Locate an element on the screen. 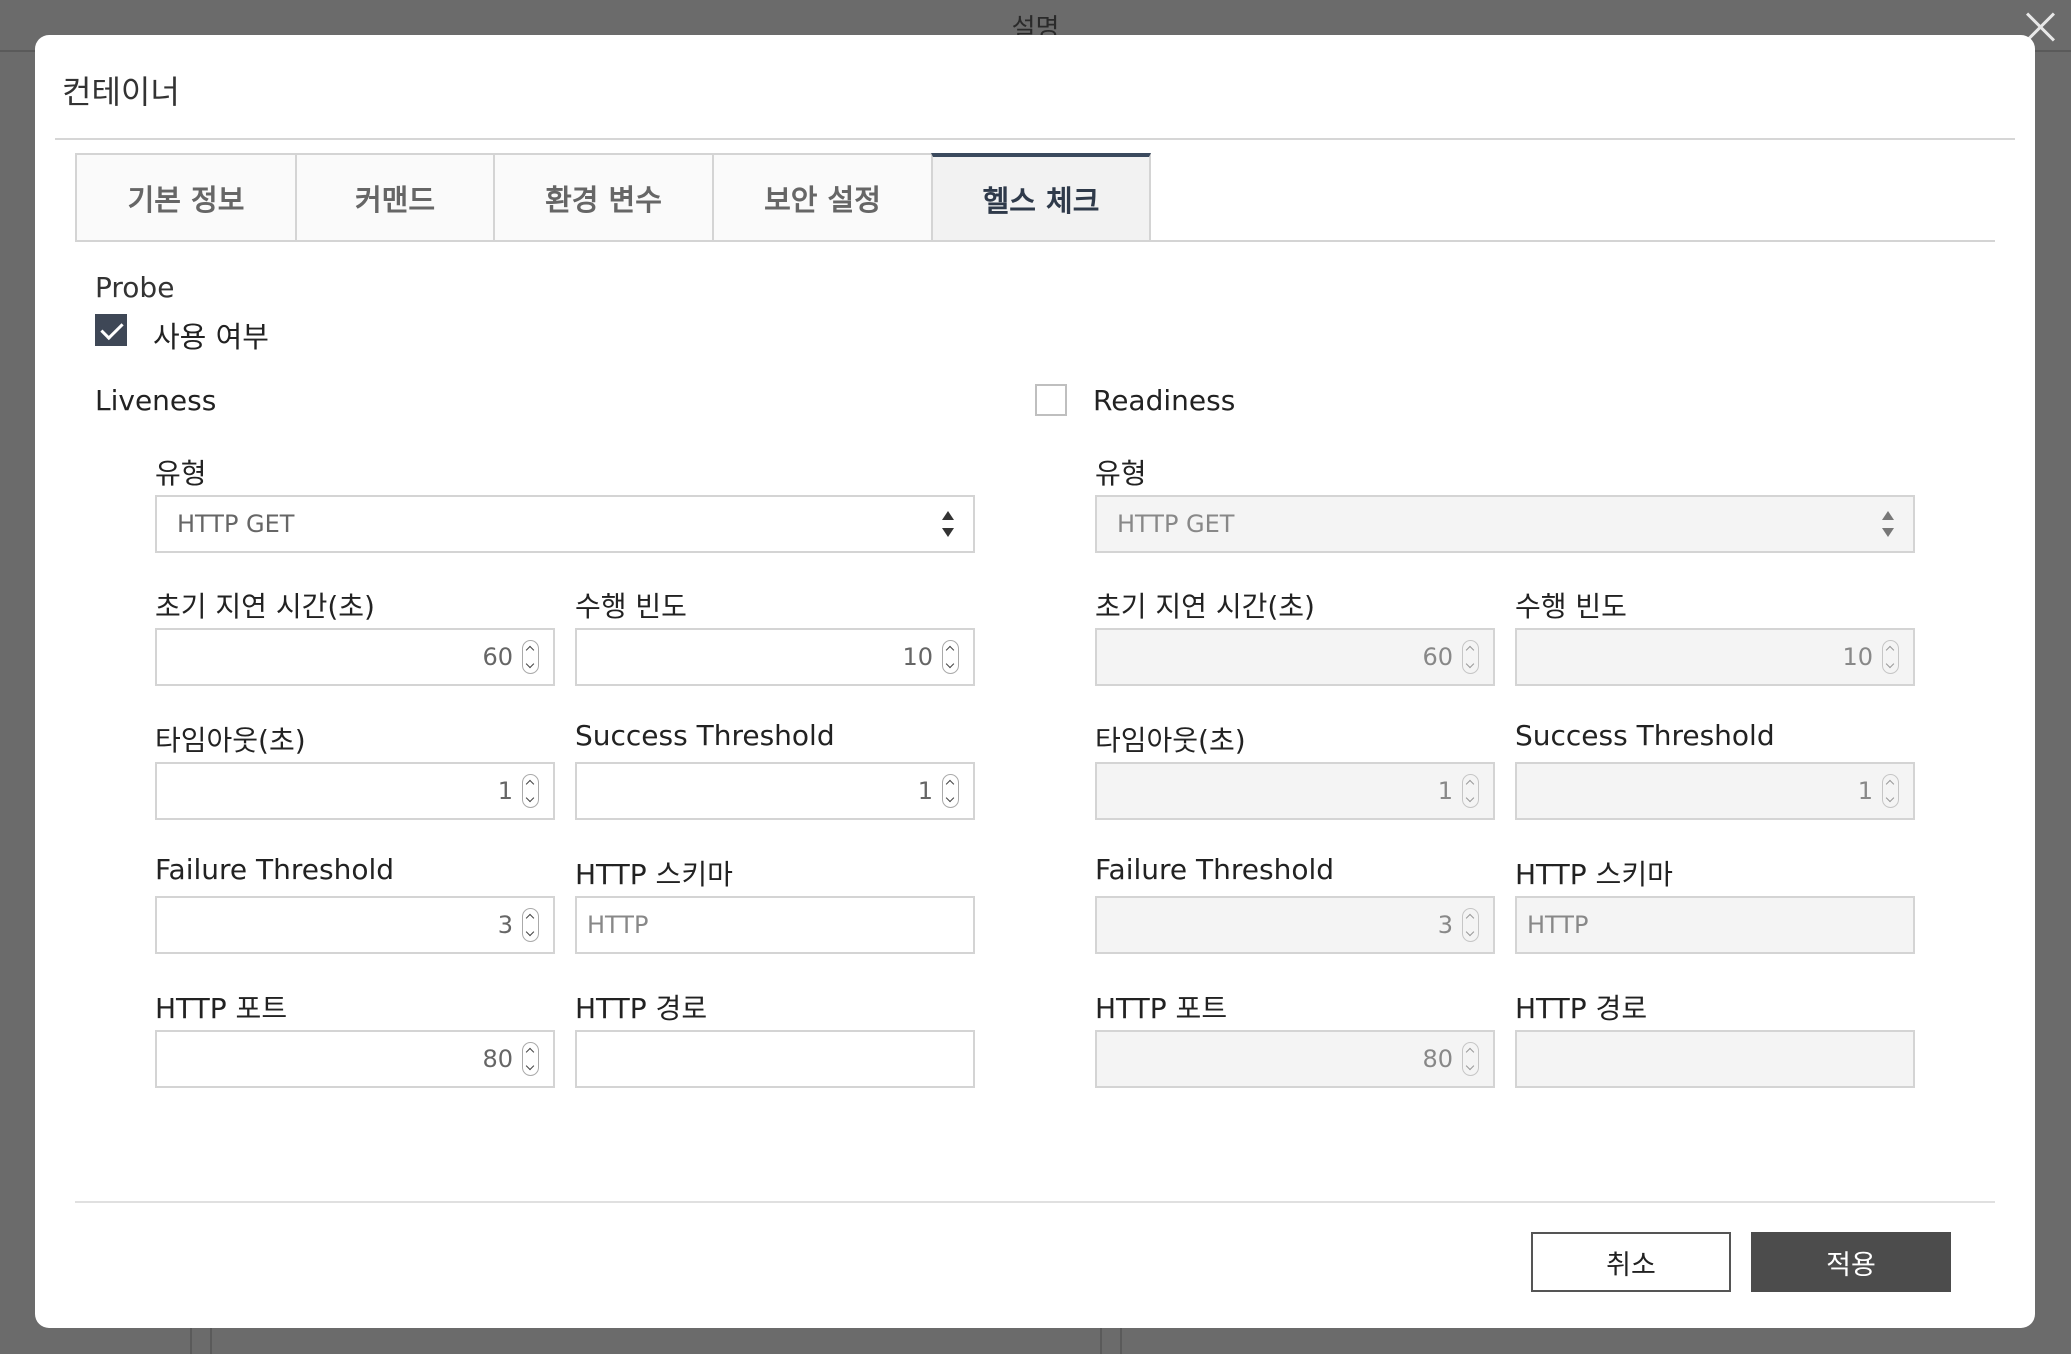  liveness-initial-delay-input: 60 is located at coordinates (355, 657).